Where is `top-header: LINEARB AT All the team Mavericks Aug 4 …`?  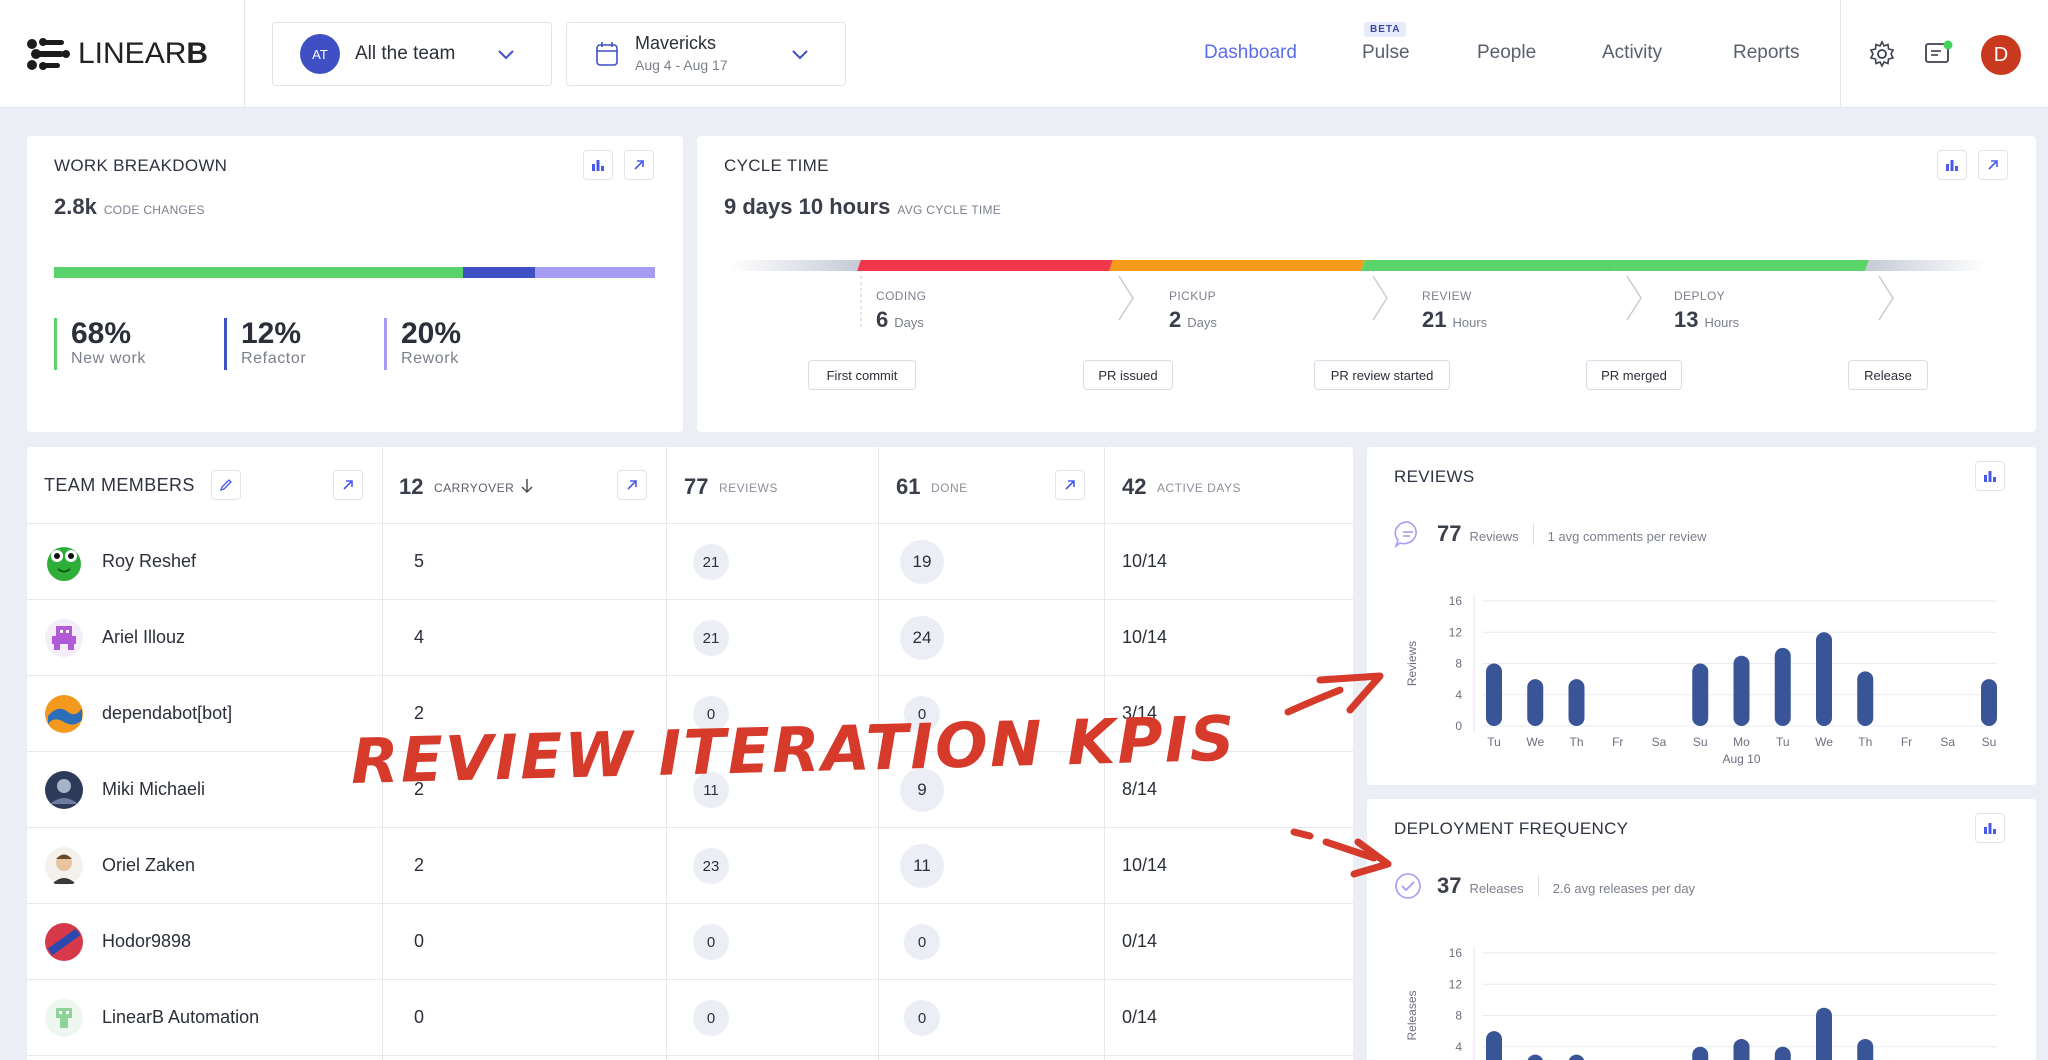 top-header: LINEARB AT All the team Mavericks Aug 4 … is located at coordinates (1024, 54).